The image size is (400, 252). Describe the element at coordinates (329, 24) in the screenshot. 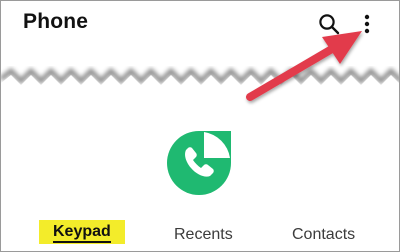

I see `search-icon-overlay` at that location.